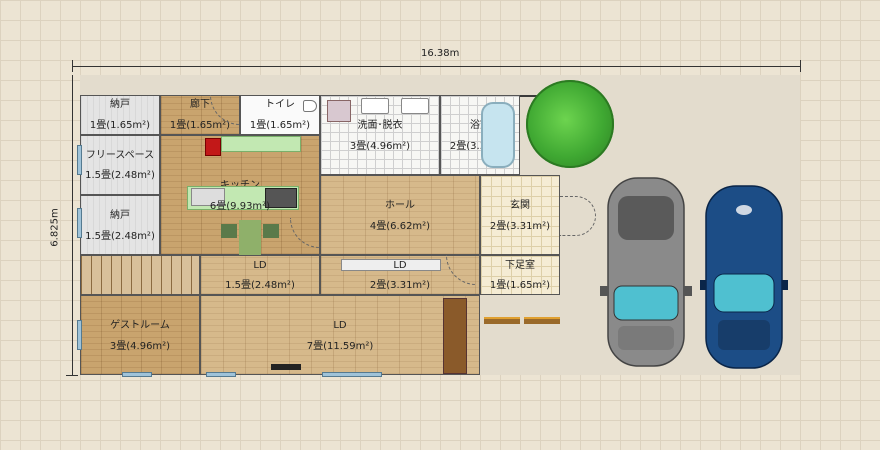 The height and width of the screenshot is (450, 880). Describe the element at coordinates (339, 111) in the screenshot. I see `washer-icon` at that location.